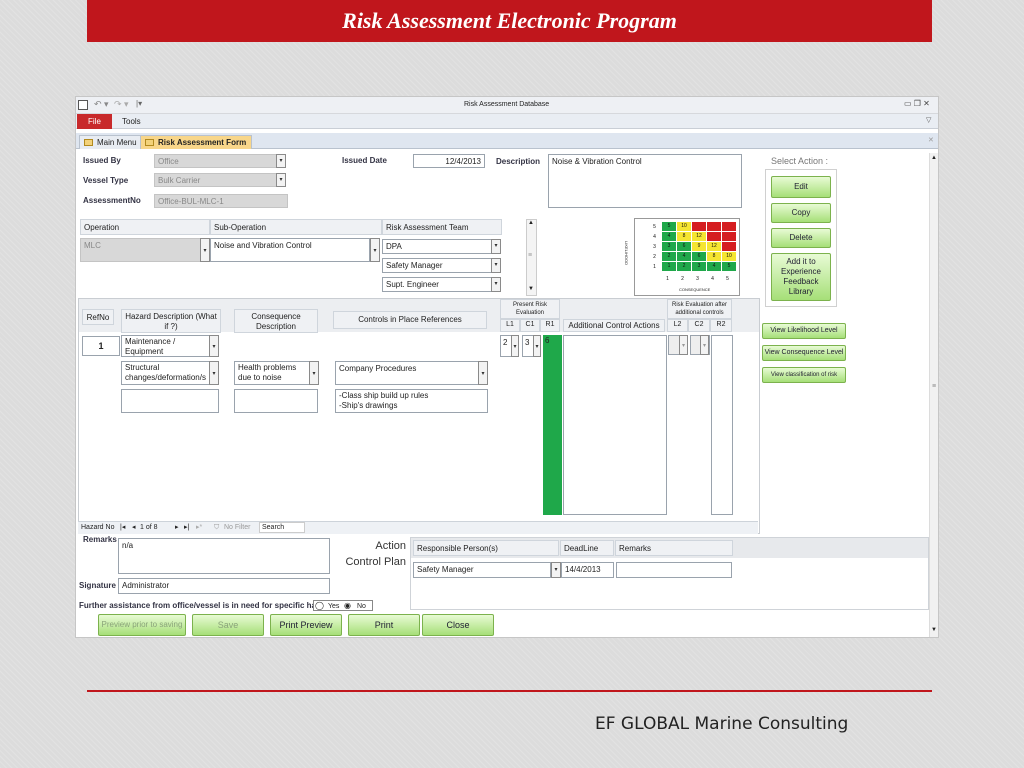 The image size is (1024, 768). I want to click on team-member-1-dropdown-icon: ▾, so click(496, 246).